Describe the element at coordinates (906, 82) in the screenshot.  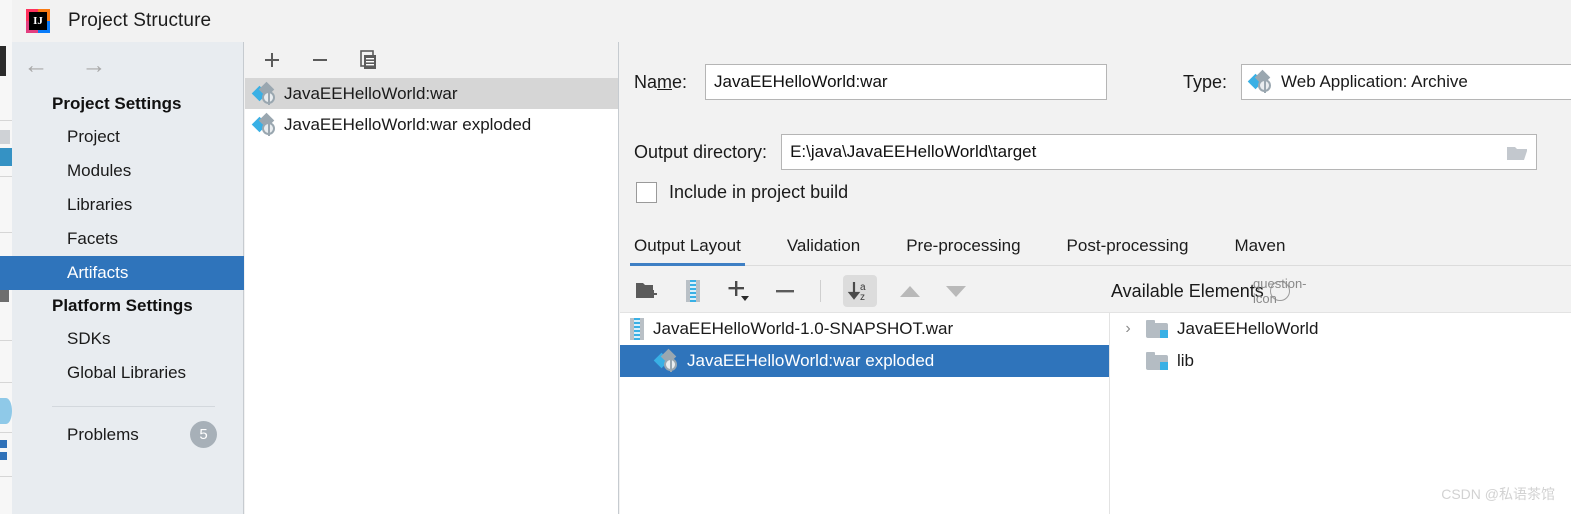
I see `name-input: JavaEEHelloWorld:war` at that location.